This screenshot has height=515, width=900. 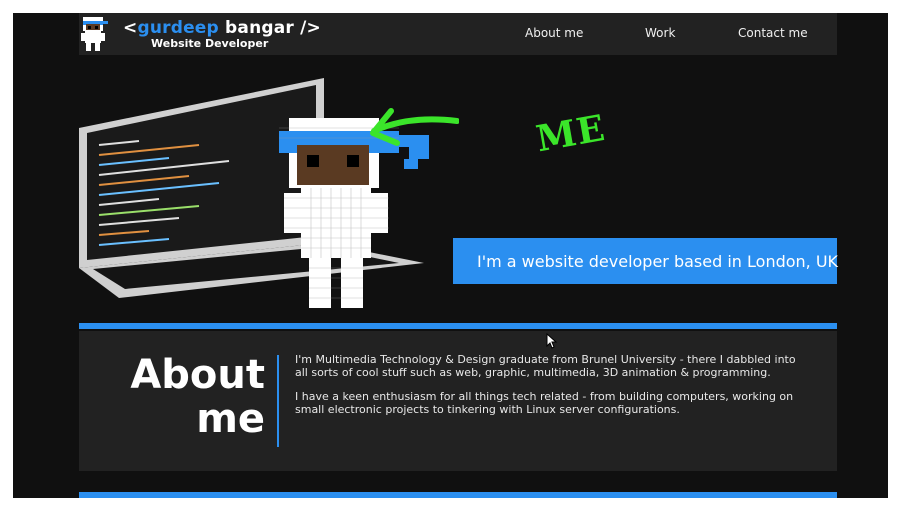 What do you see at coordinates (458, 495) in the screenshot?
I see `section-divider-bottom` at bounding box center [458, 495].